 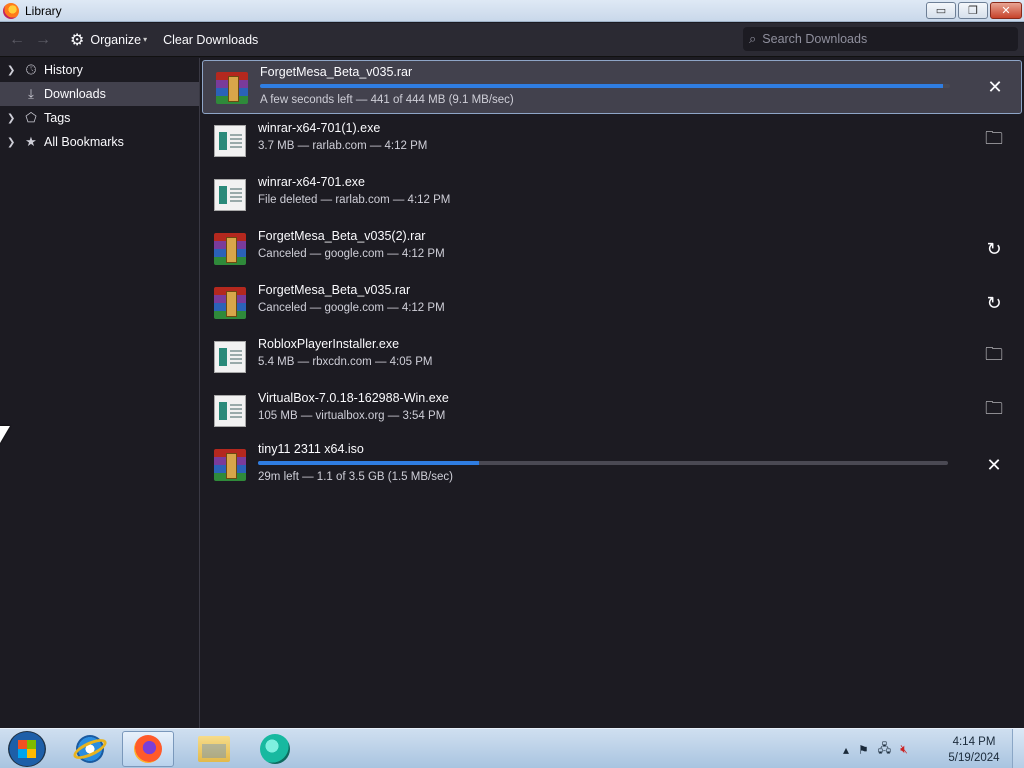 What do you see at coordinates (5, 434) in the screenshot?
I see `mouse-cursor-icon` at bounding box center [5, 434].